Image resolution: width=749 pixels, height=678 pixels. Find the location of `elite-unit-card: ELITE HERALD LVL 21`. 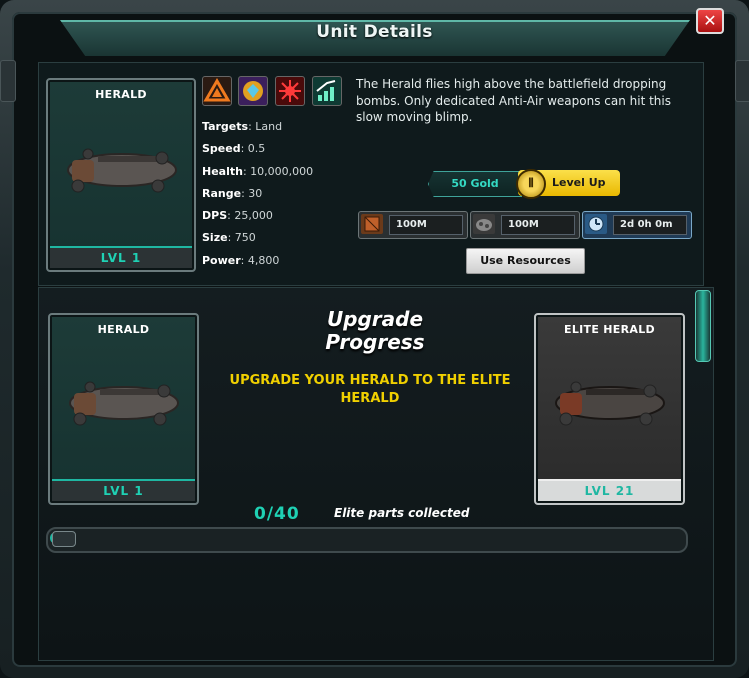

elite-unit-card: ELITE HERALD LVL 21 is located at coordinates (609, 409).